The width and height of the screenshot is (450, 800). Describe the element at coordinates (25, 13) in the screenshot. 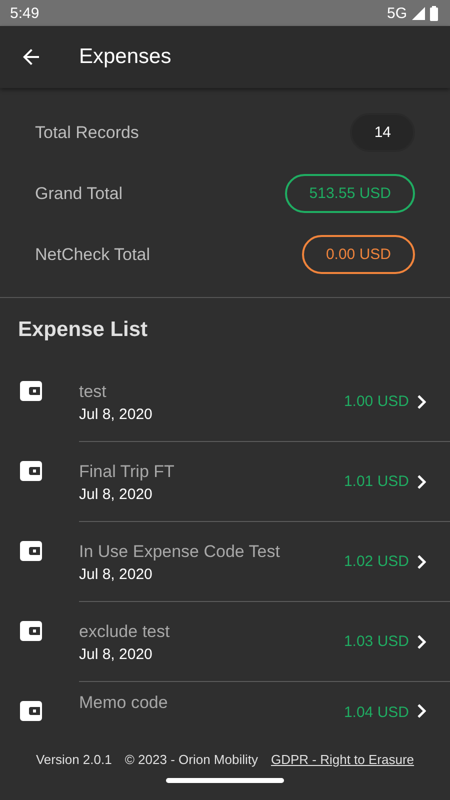

I see `status-time: 5:49` at that location.